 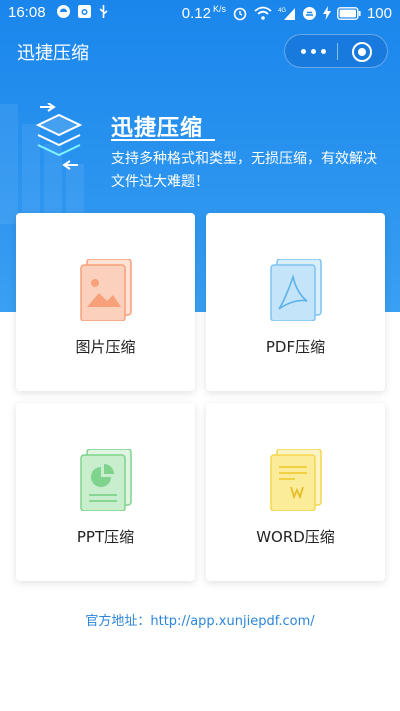 What do you see at coordinates (200, 619) in the screenshot?
I see `official-site-link: 官方地址：http://app.xunjiepdf.com/` at bounding box center [200, 619].